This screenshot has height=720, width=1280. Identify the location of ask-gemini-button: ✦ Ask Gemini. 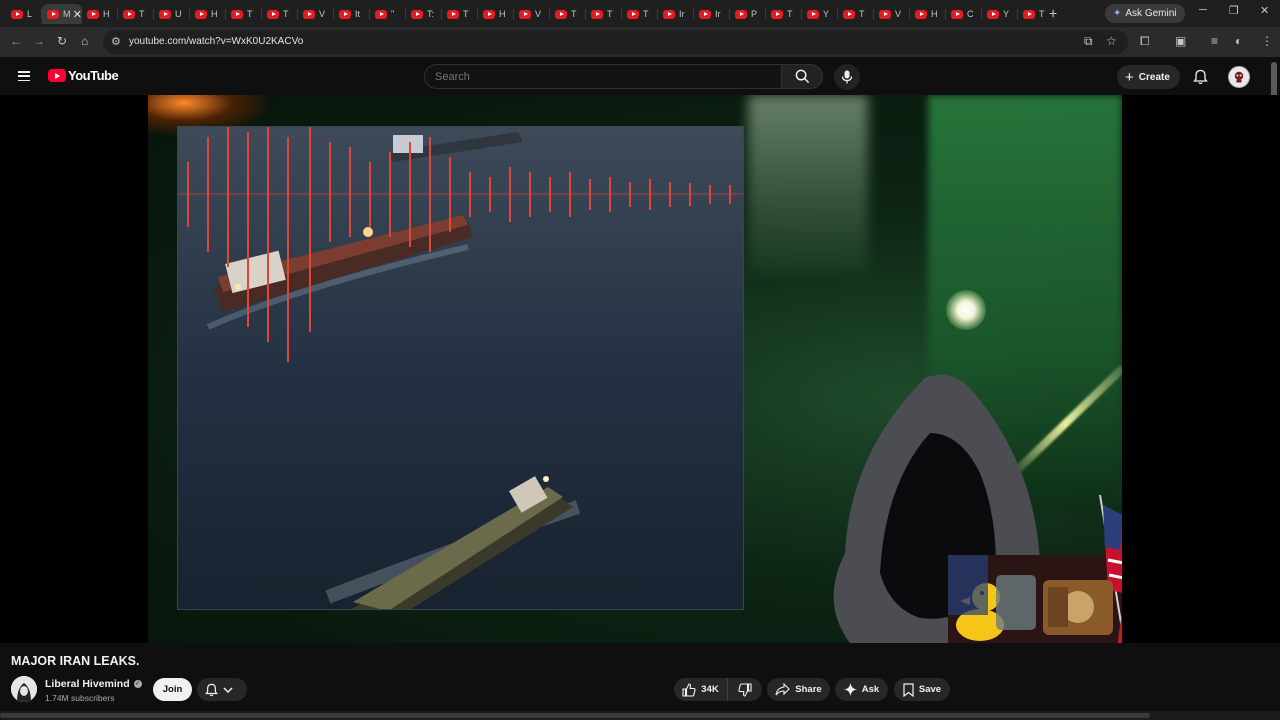
(1145, 13).